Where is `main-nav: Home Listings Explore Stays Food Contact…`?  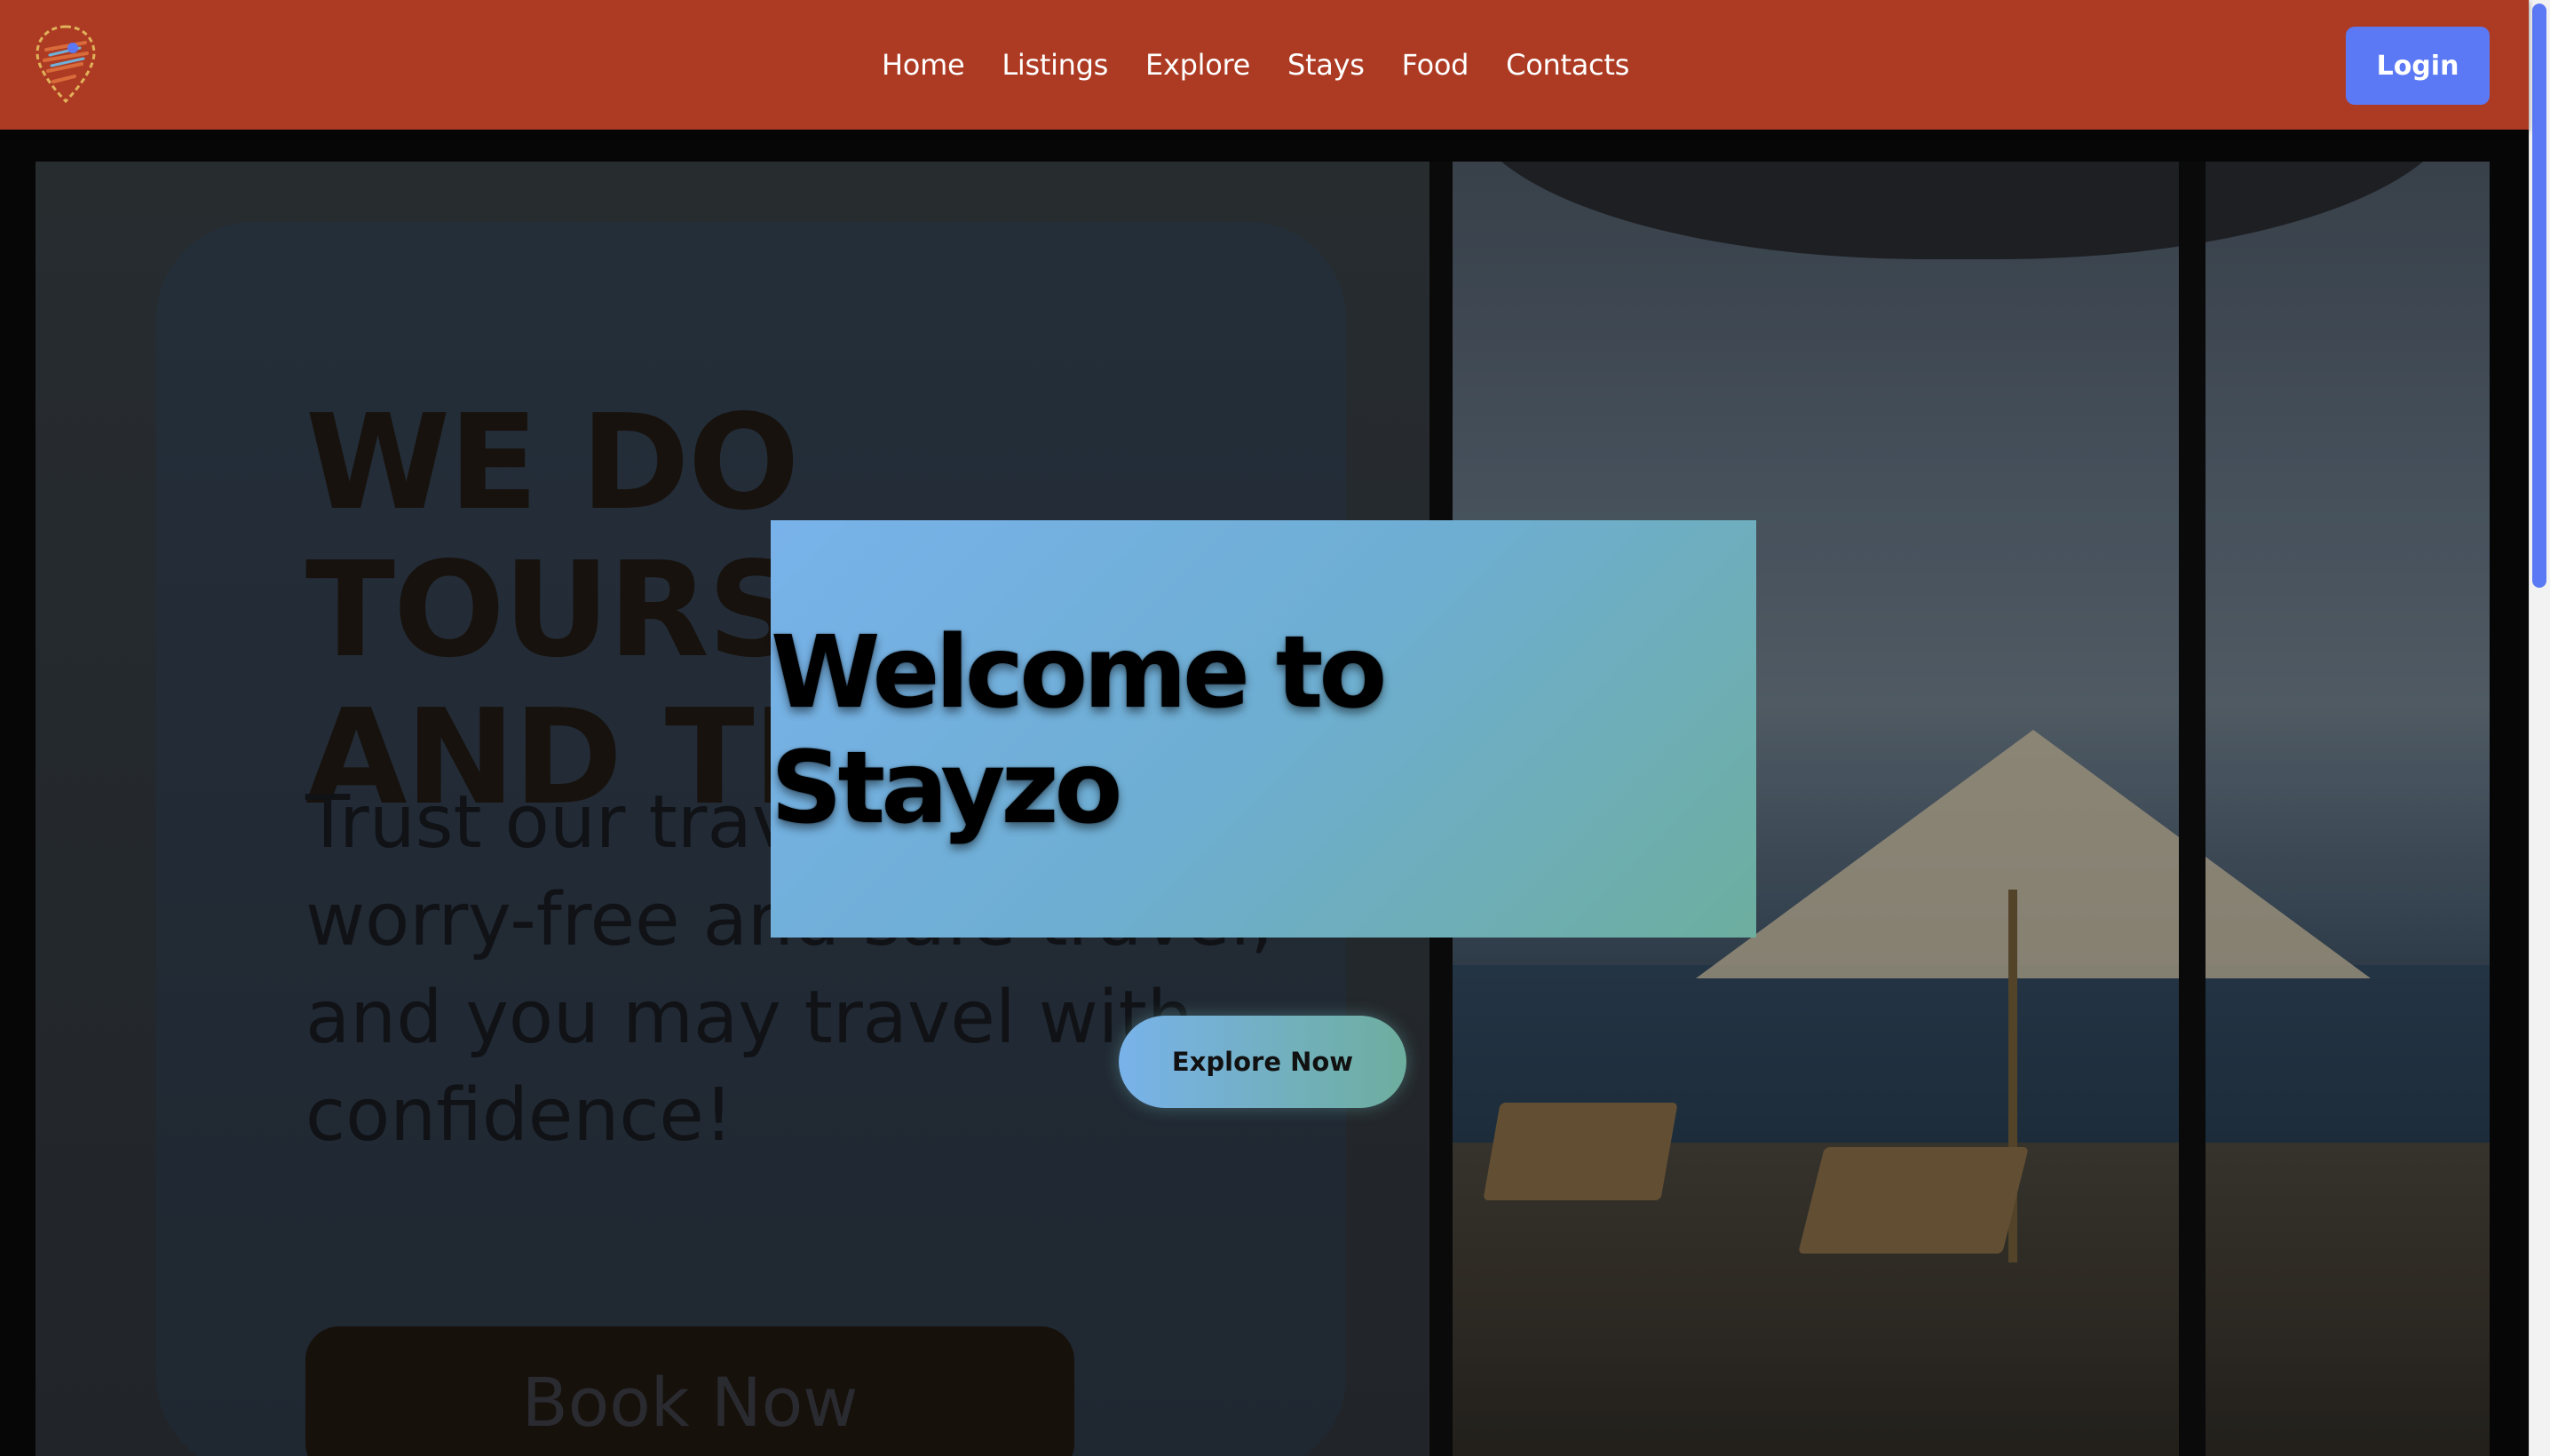
main-nav: Home Listings Explore Stays Food Contact… is located at coordinates (1264, 65).